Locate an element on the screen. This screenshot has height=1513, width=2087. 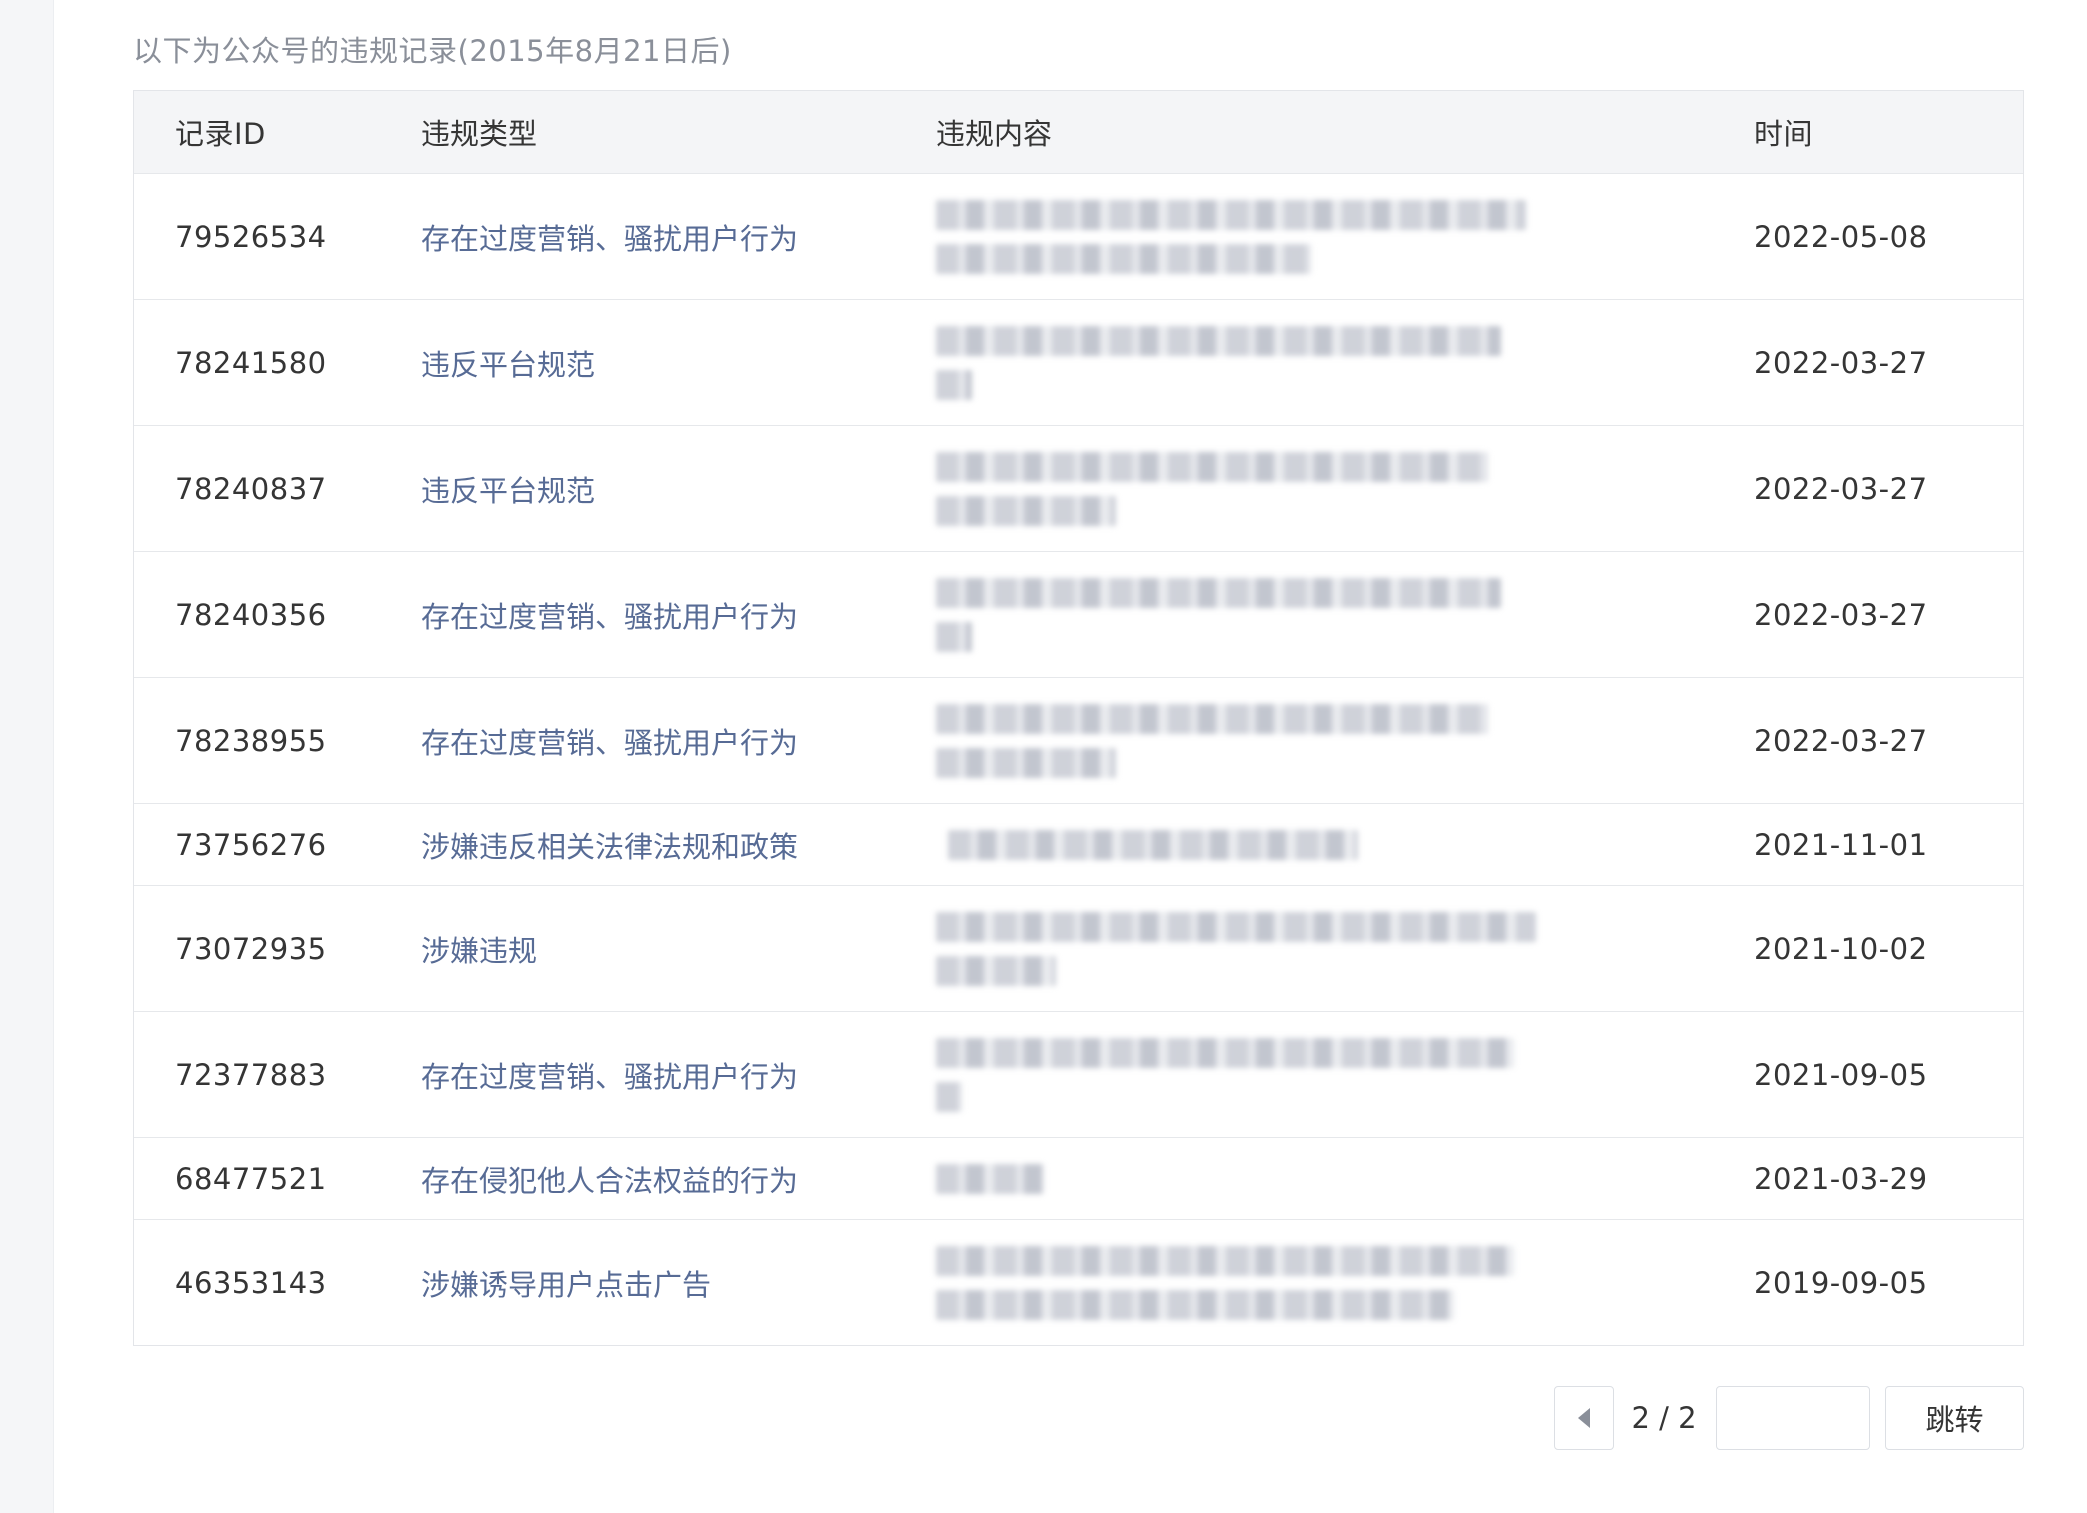
record-time: 2022-05-08 is located at coordinates (1841, 236).